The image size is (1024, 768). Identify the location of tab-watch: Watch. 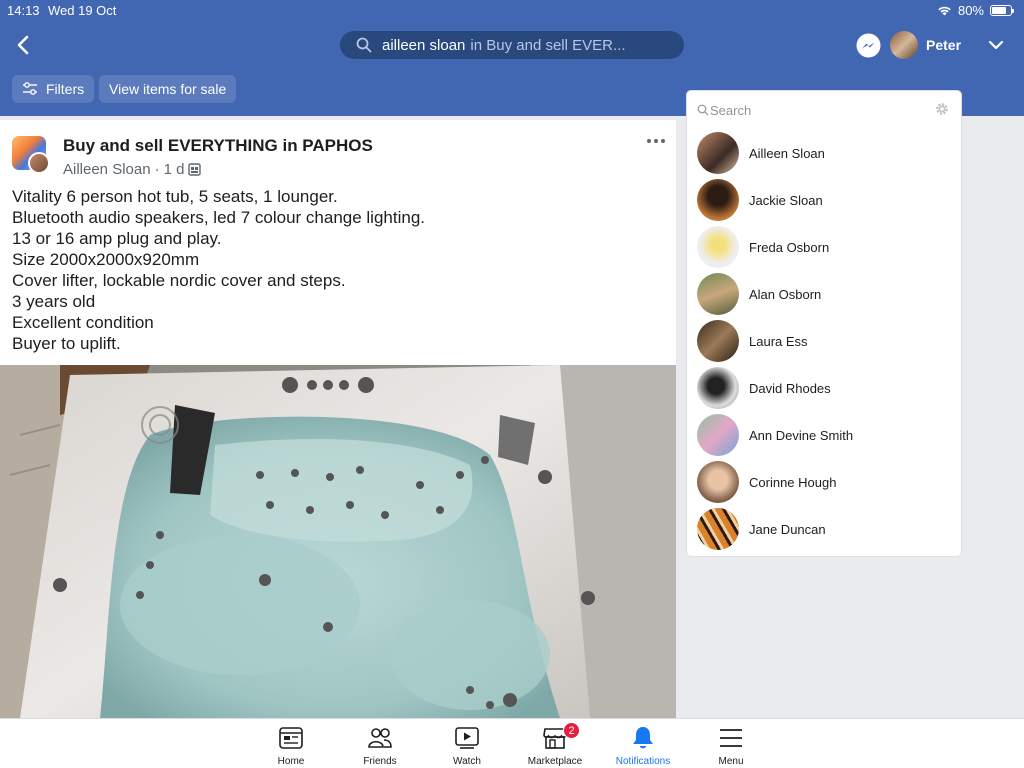
(467, 746).